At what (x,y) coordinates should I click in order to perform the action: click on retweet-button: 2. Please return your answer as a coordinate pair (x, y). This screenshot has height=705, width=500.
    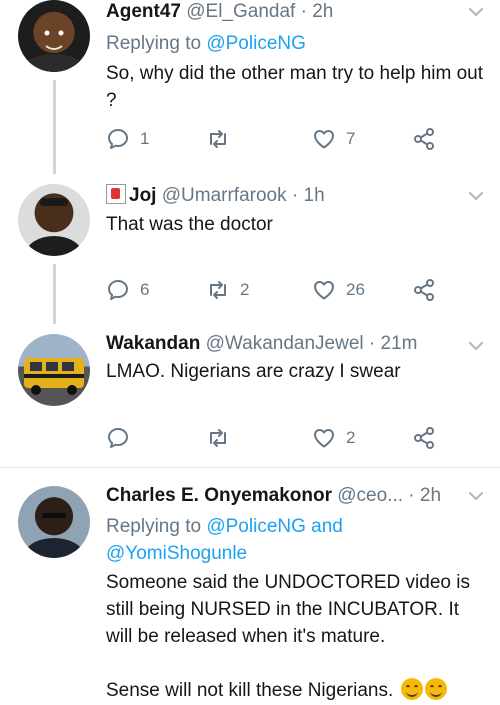
    Looking at the image, I should click on (227, 290).